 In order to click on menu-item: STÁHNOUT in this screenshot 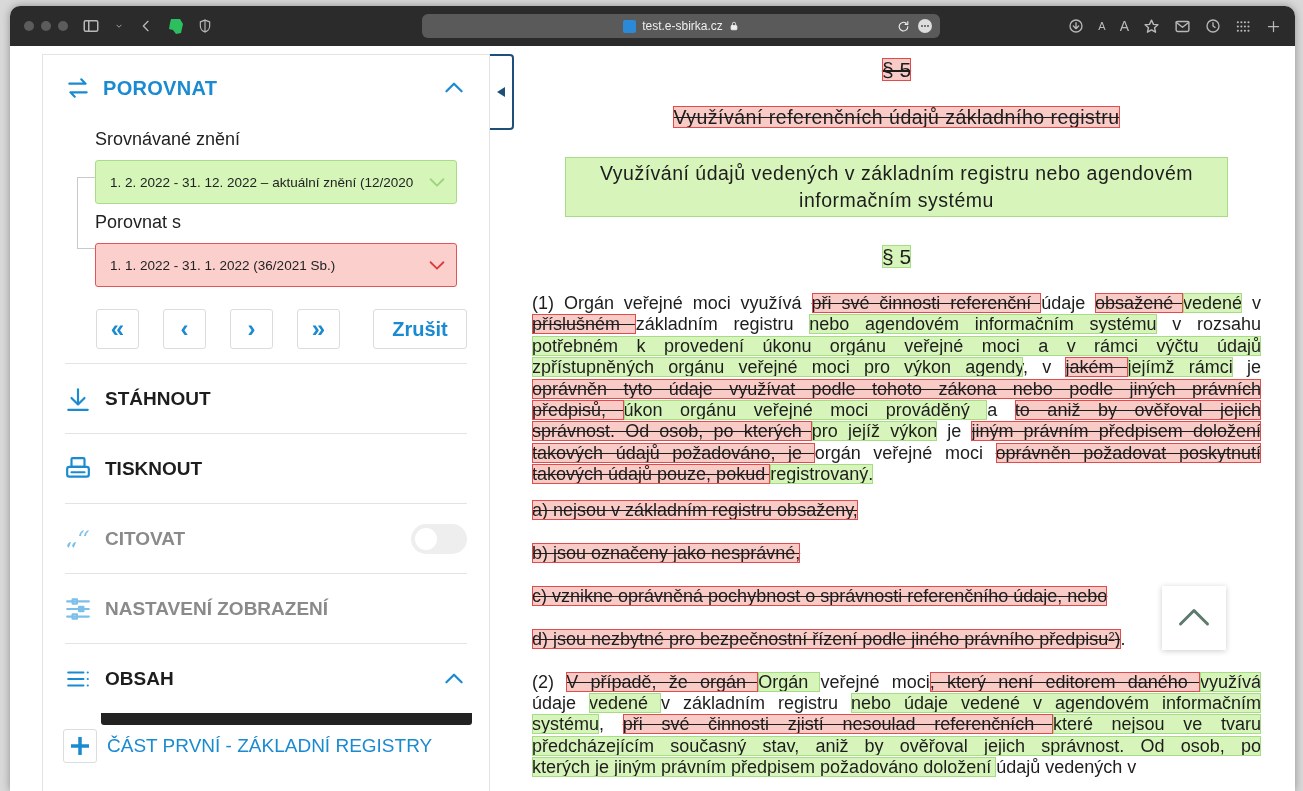, I will do `click(286, 398)`.